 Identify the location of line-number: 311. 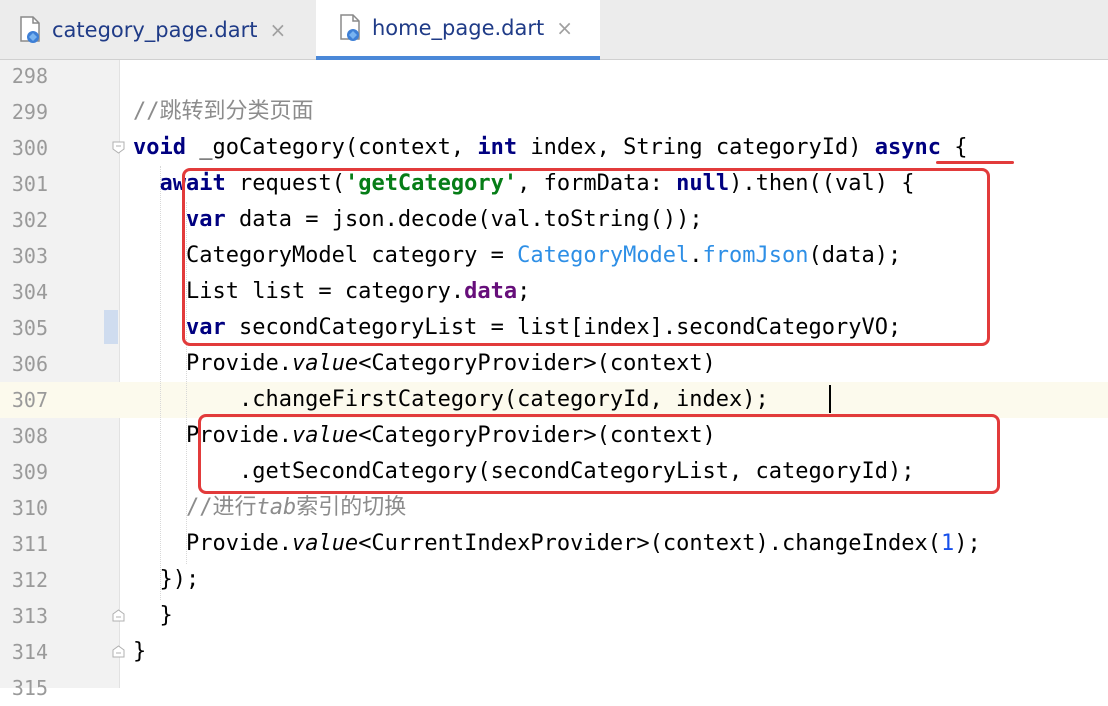
(29, 544).